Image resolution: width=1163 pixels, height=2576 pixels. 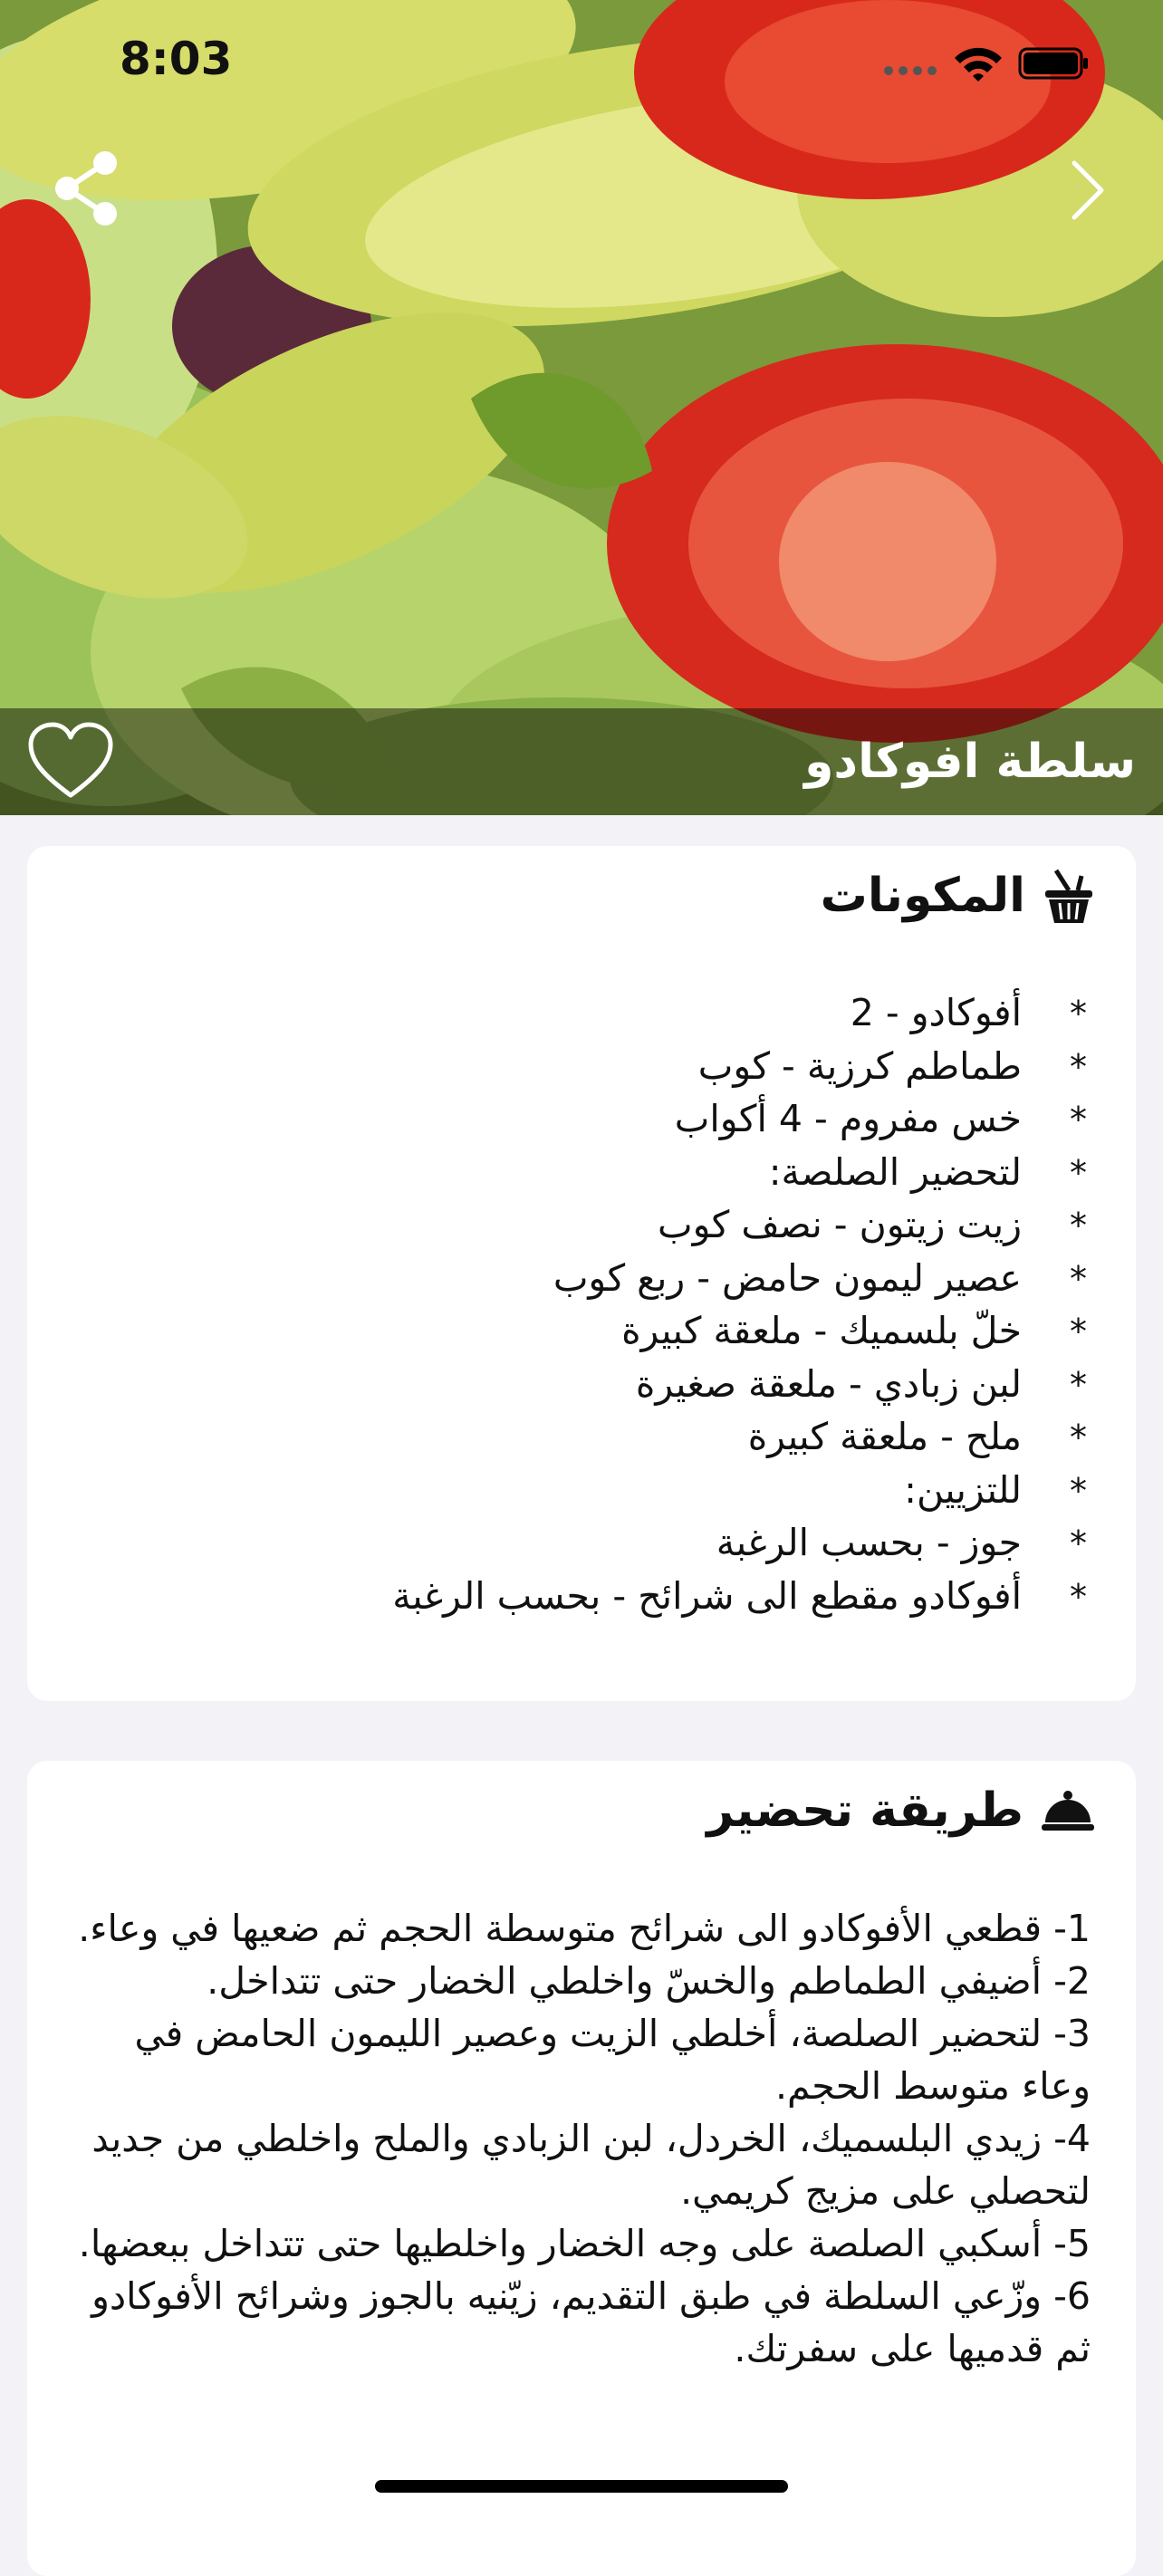 I want to click on heart-outline-icon, so click(x=70, y=762).